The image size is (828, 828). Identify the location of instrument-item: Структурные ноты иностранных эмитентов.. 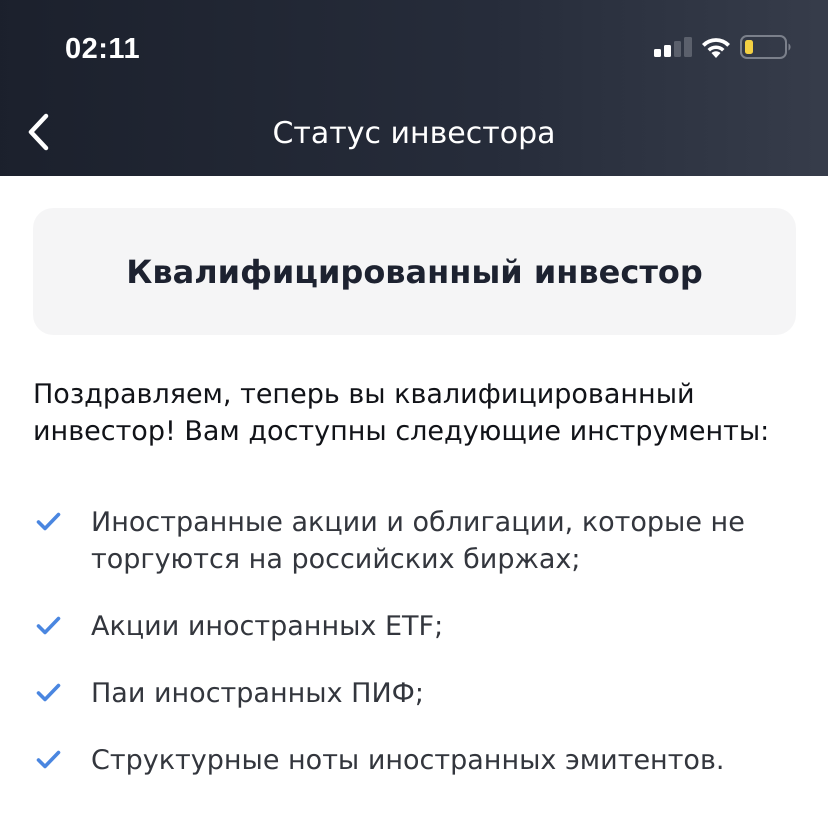
(407, 761).